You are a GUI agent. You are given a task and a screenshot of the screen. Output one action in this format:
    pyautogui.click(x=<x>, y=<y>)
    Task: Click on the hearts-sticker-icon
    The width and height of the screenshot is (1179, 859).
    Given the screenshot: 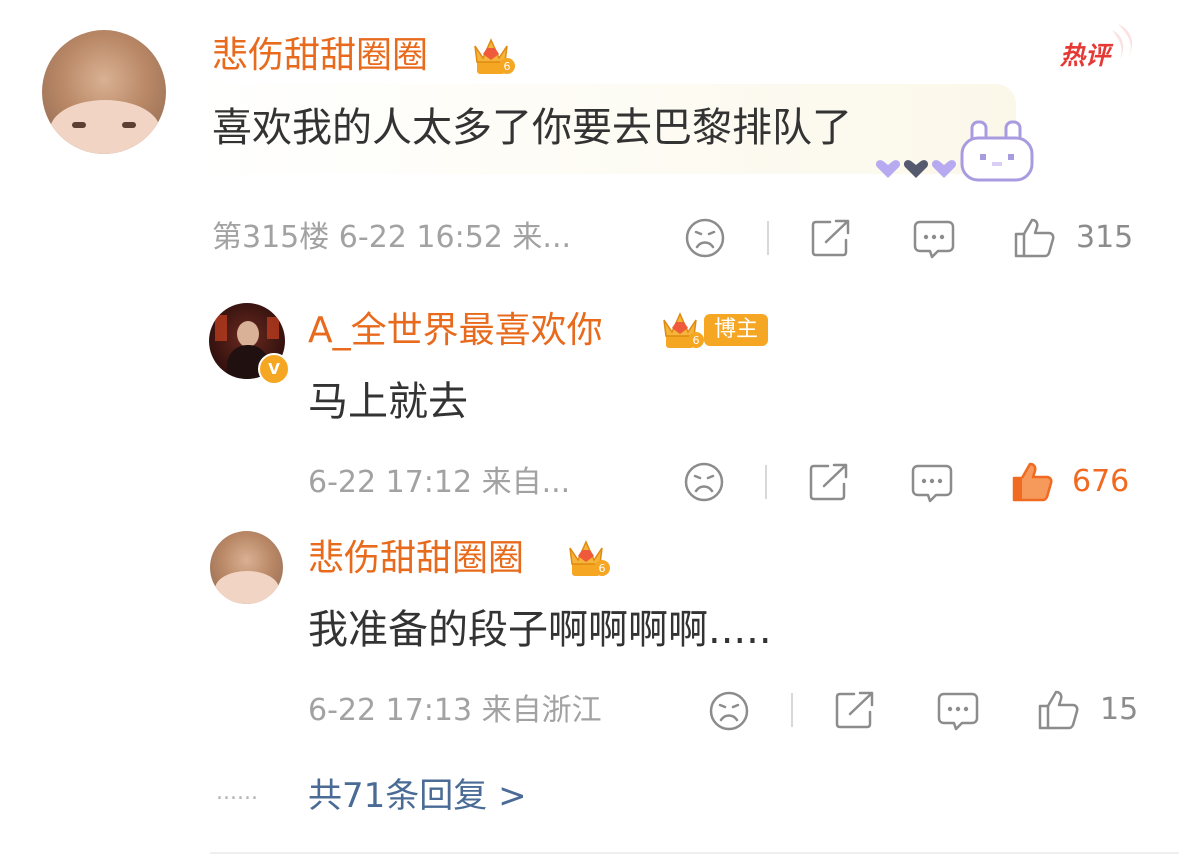 What is the action you would take?
    pyautogui.click(x=917, y=169)
    